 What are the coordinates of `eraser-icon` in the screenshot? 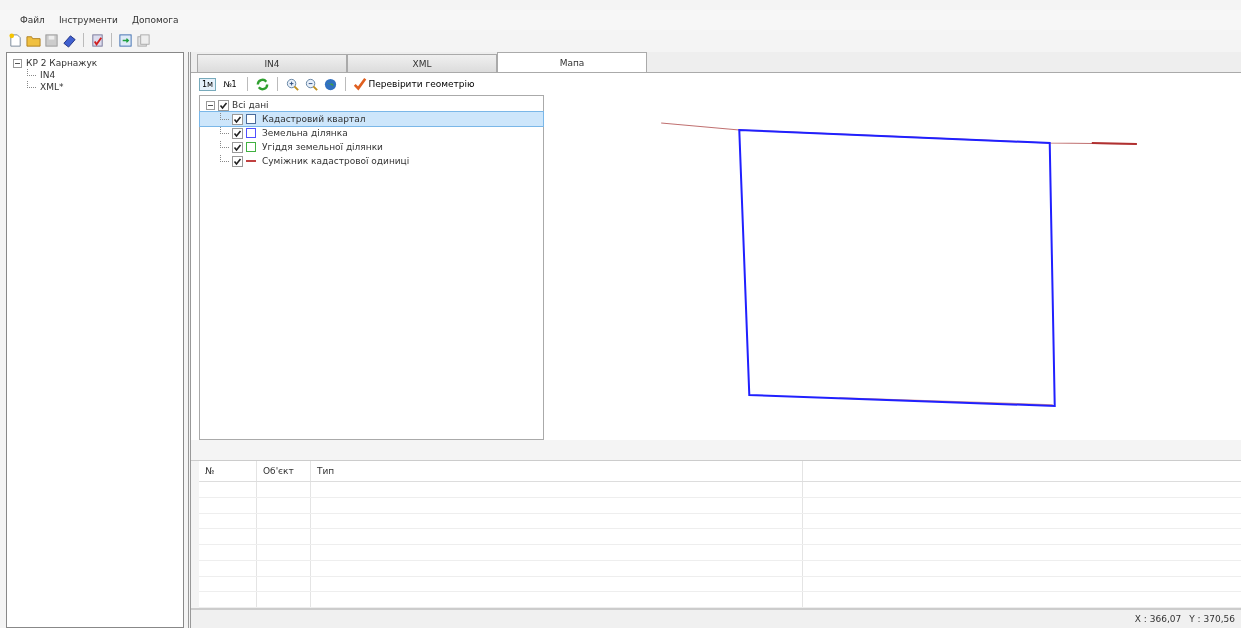 It's located at (69, 40).